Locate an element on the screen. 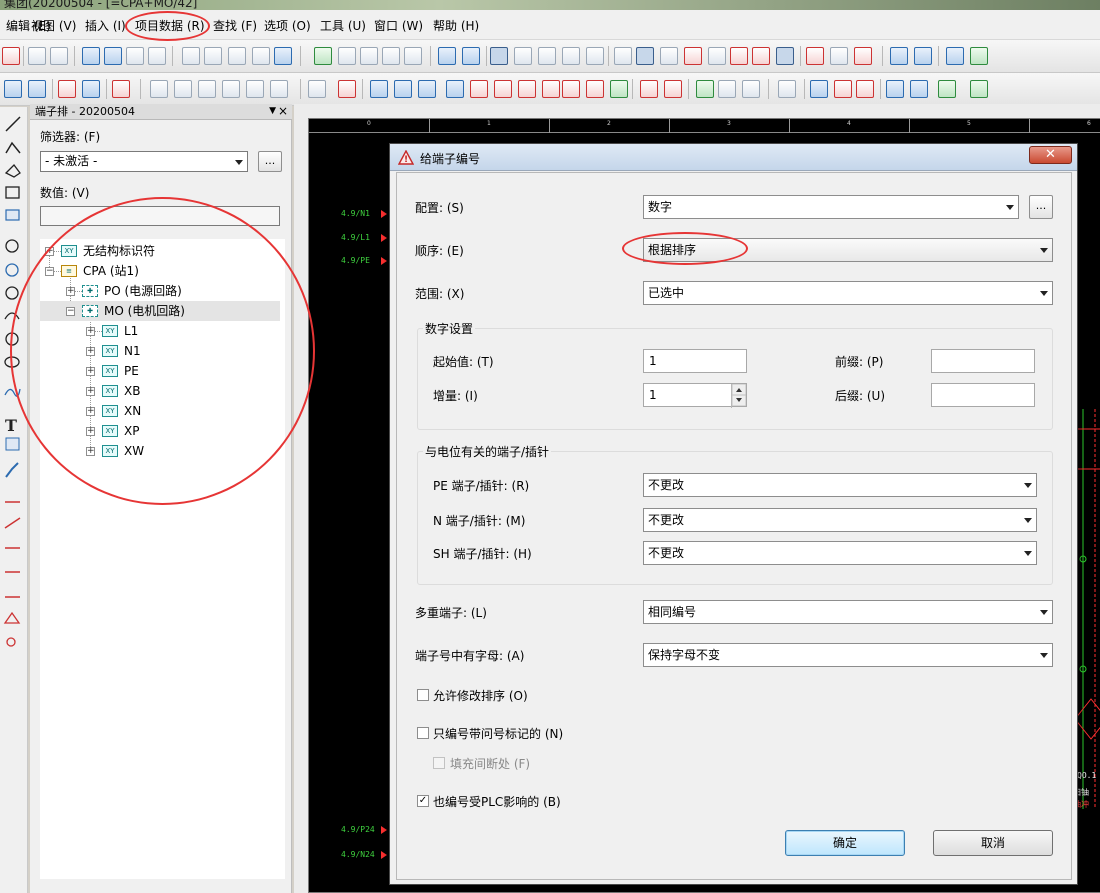 This screenshot has width=1100, height=893. box-a-icon is located at coordinates (571, 89).